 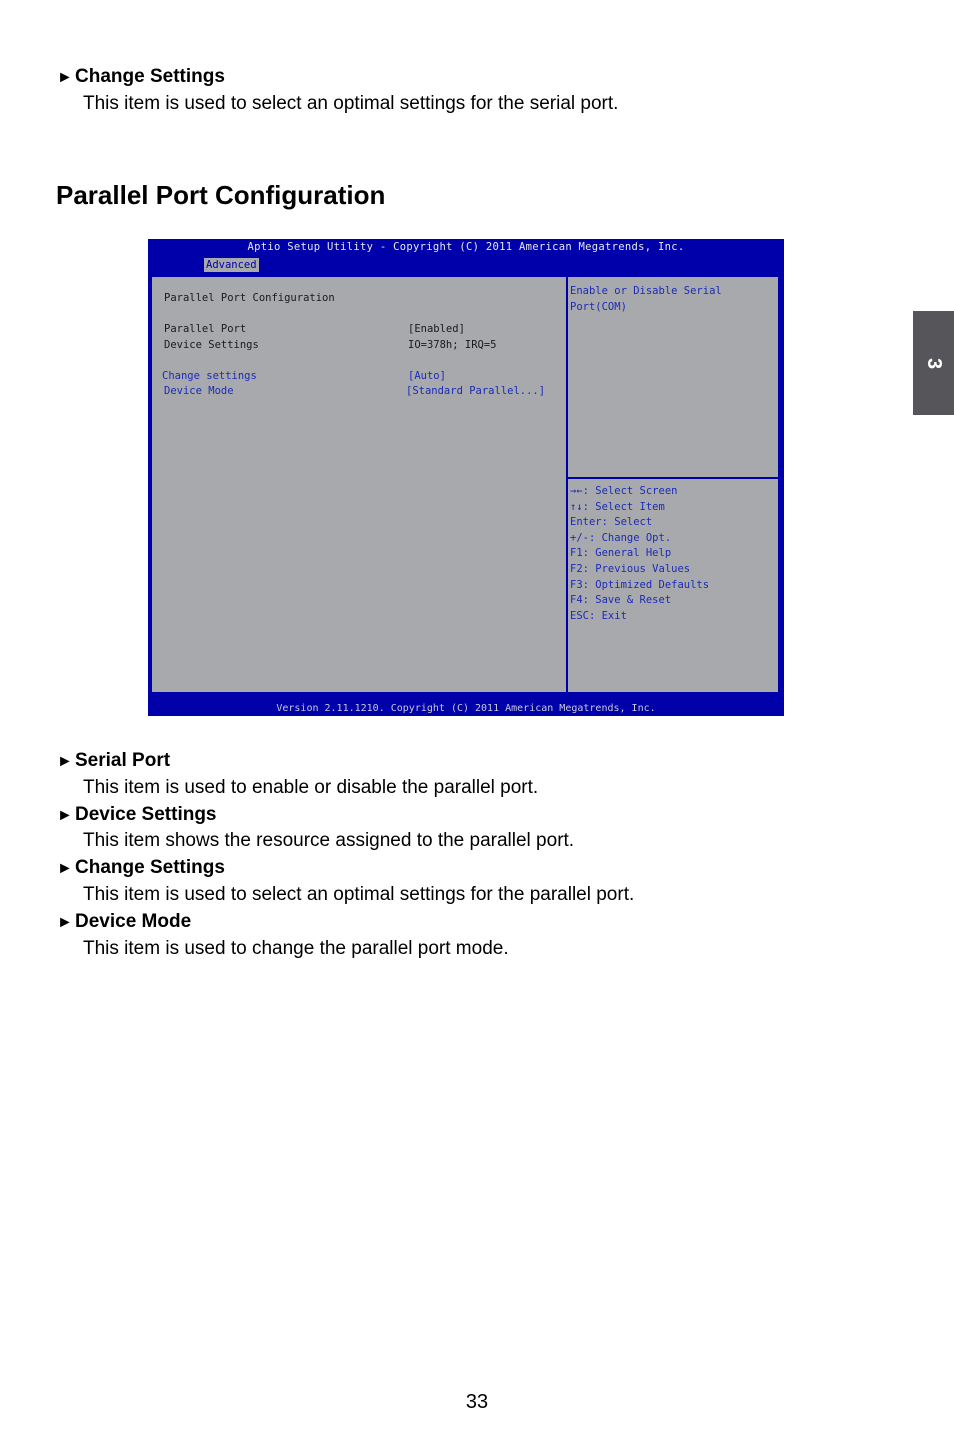 I want to click on key-help-select-screen: →←: Select Screen, so click(x=624, y=491).